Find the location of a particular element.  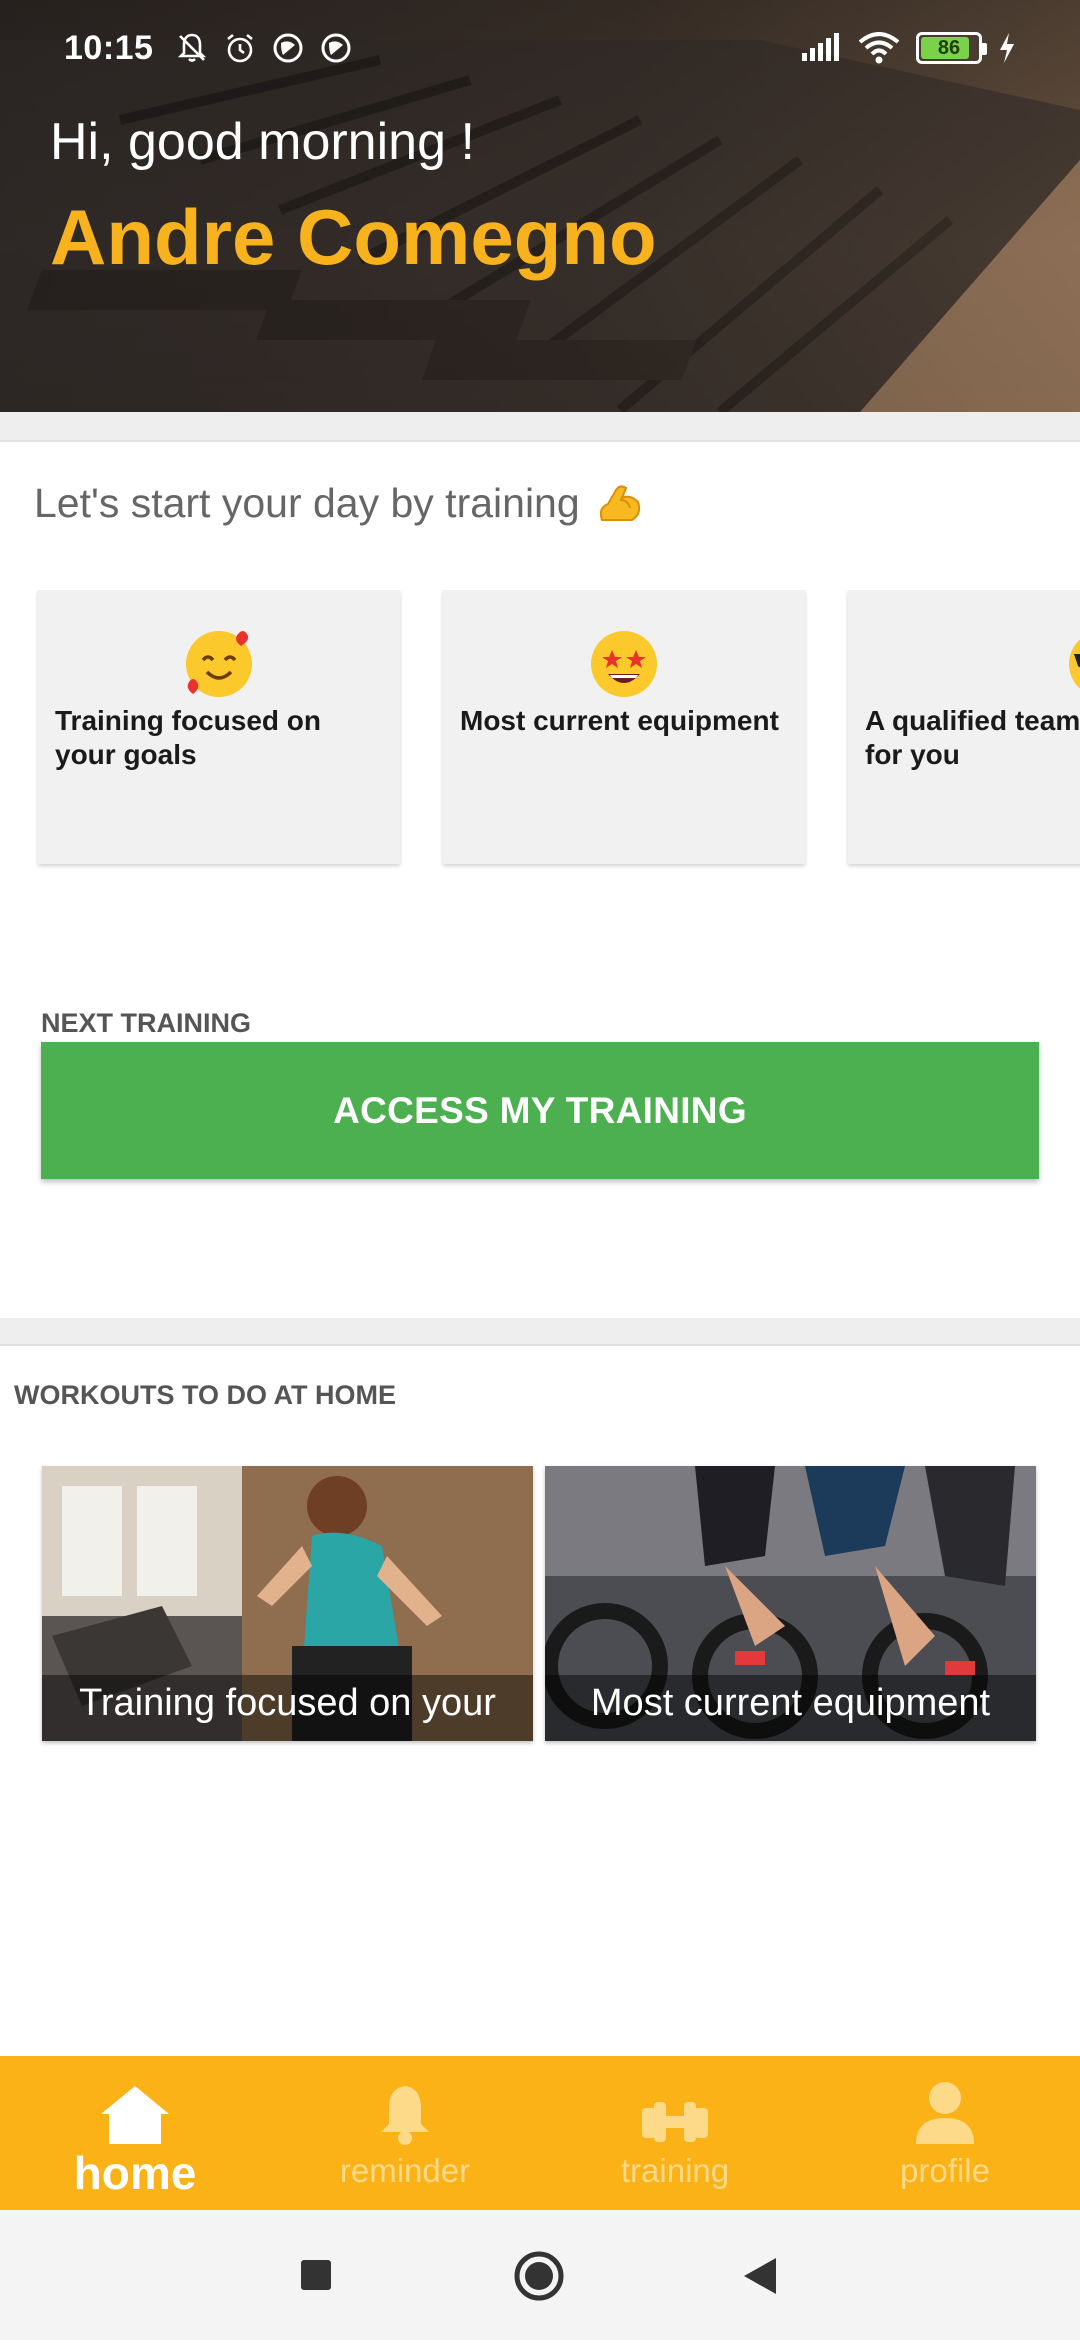

charging-icon is located at coordinates (1007, 48).